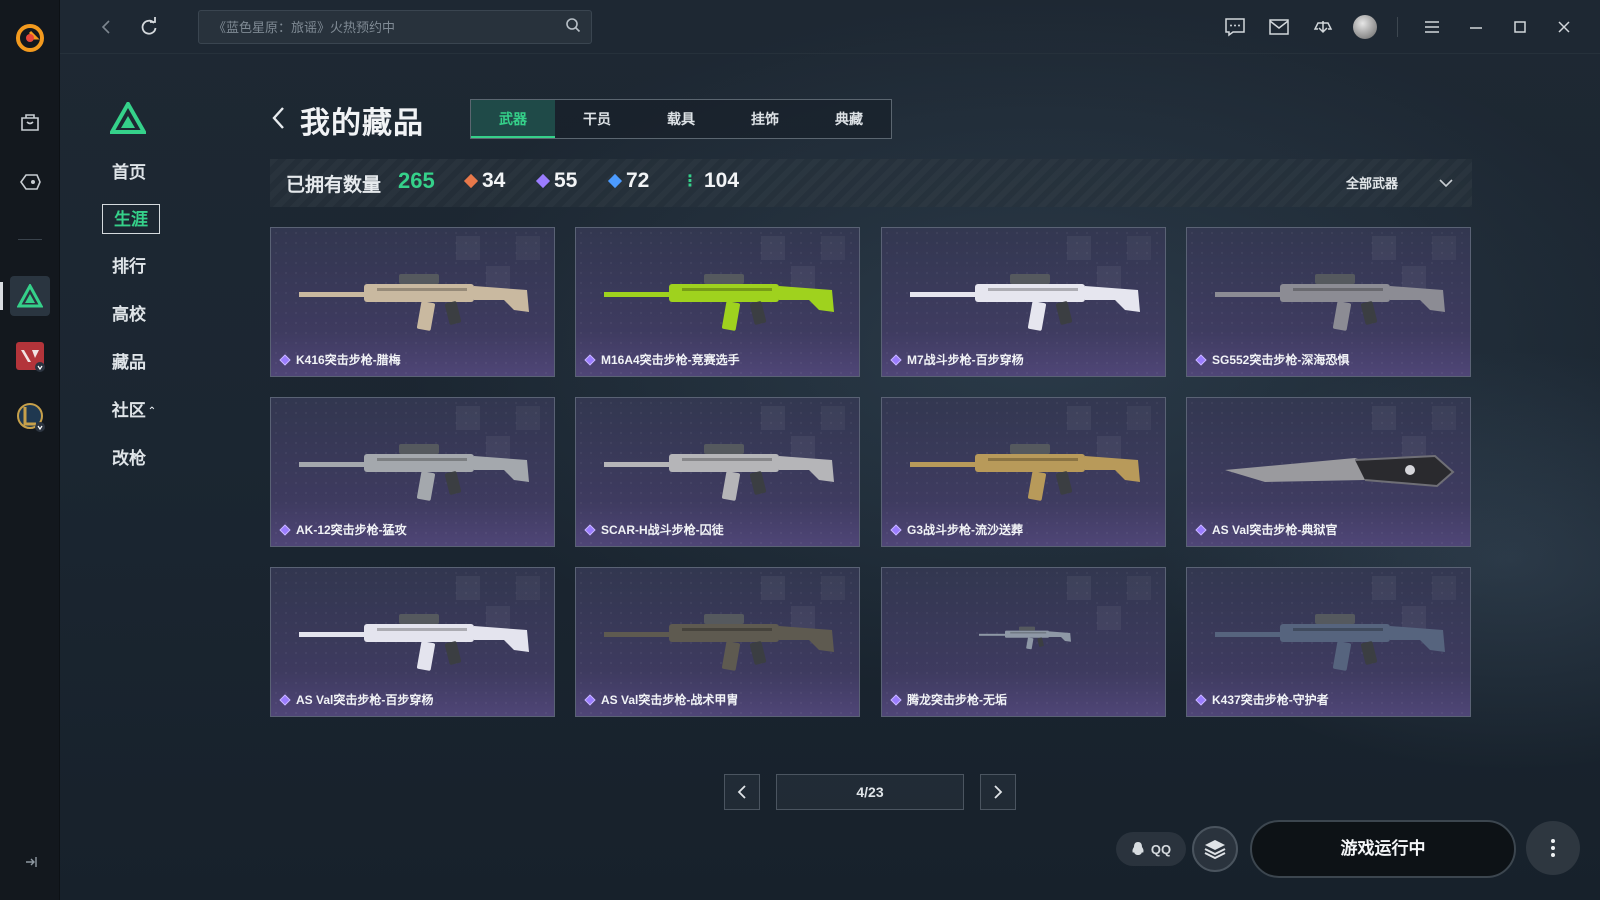 The width and height of the screenshot is (1600, 900). What do you see at coordinates (690, 181) in the screenshot?
I see `green-dots-icon: ⋮` at bounding box center [690, 181].